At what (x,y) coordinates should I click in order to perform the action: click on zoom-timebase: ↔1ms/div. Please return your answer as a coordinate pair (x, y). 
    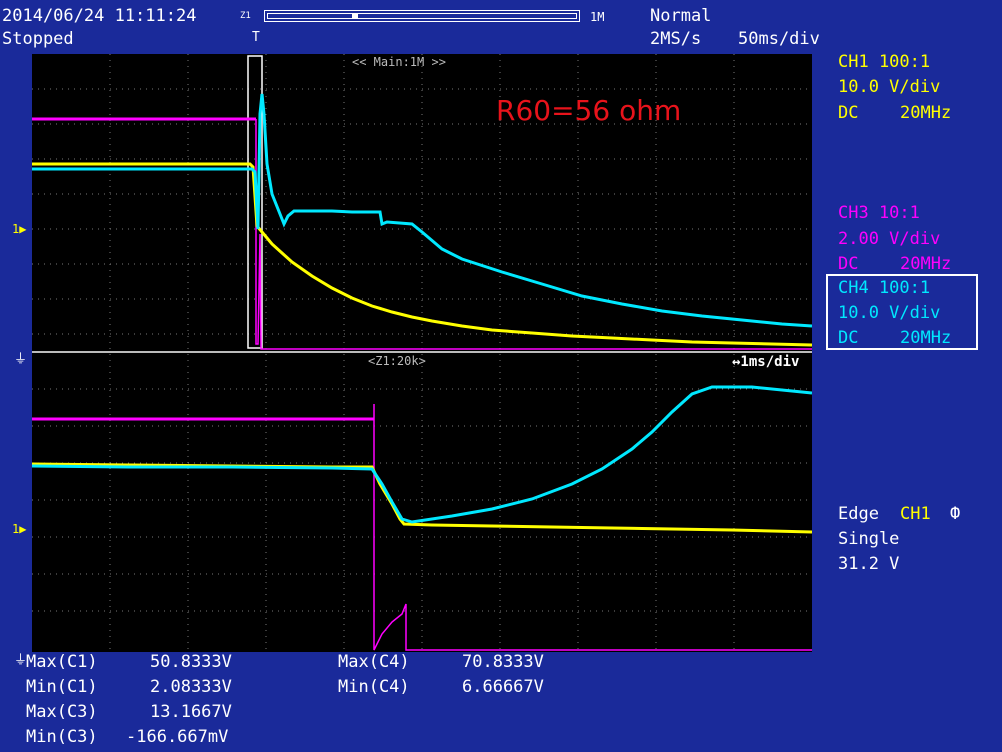
    Looking at the image, I should click on (766, 362).